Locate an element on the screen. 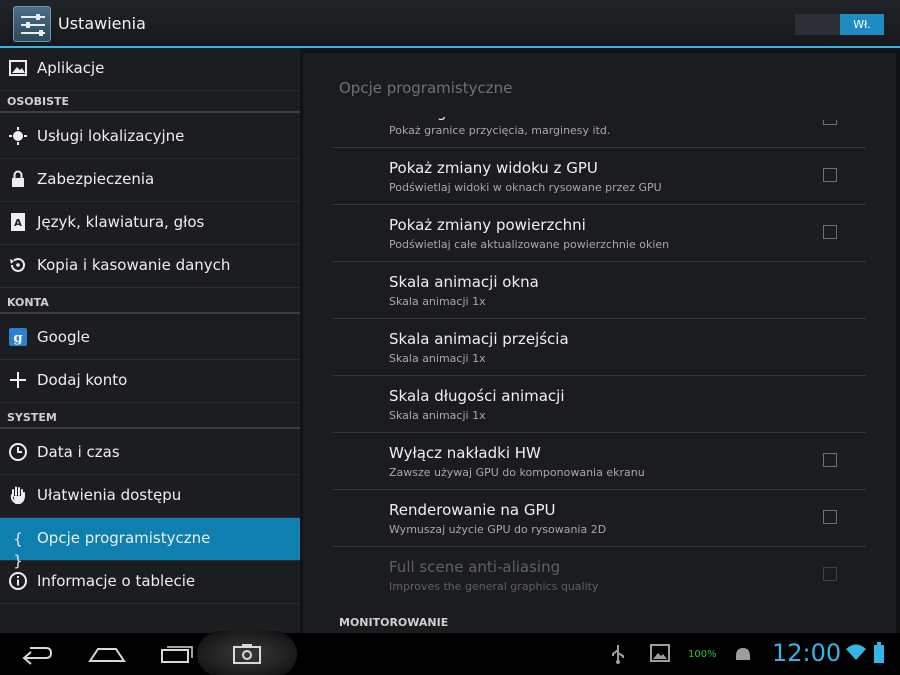  section-header-personal: OSOBISTE is located at coordinates (150, 102).